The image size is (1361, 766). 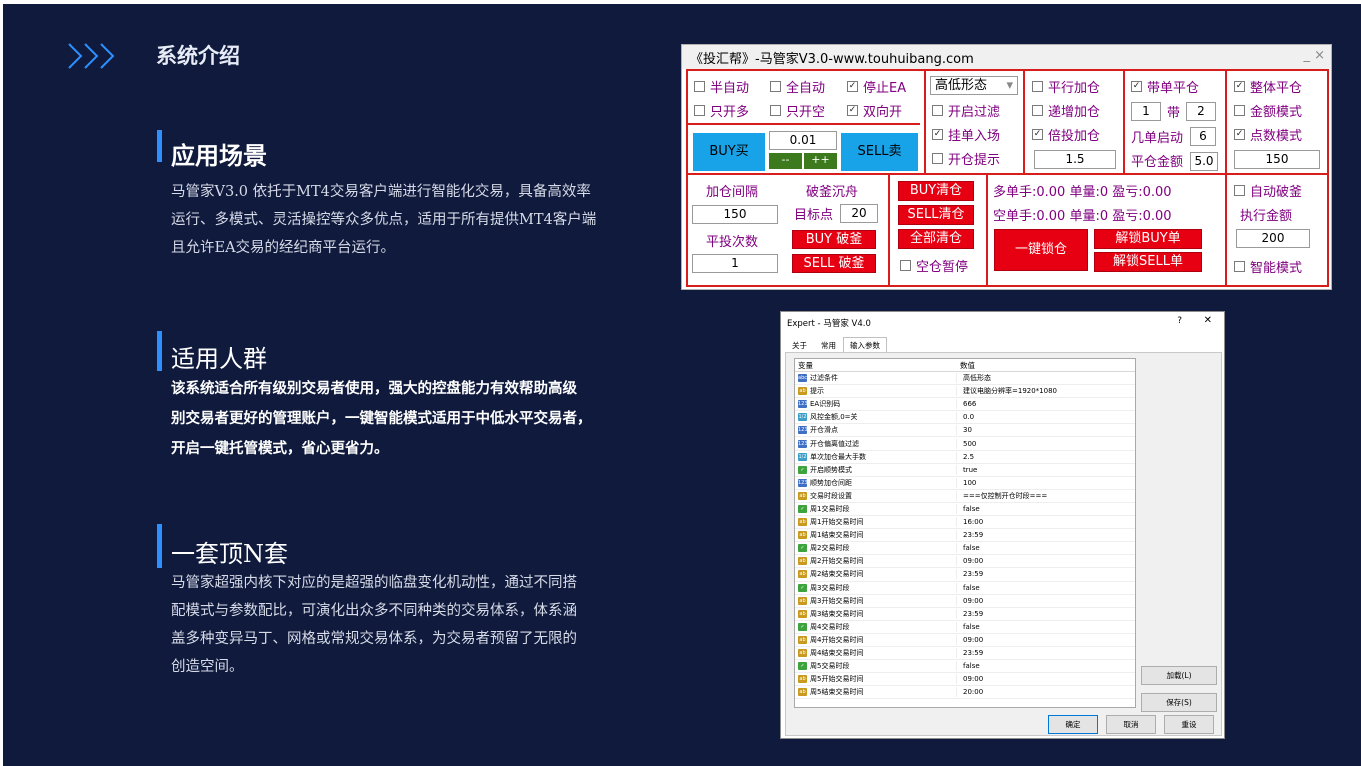 What do you see at coordinates (874, 110) in the screenshot?
I see `checkbox-both-directions: ✓ 双向开` at bounding box center [874, 110].